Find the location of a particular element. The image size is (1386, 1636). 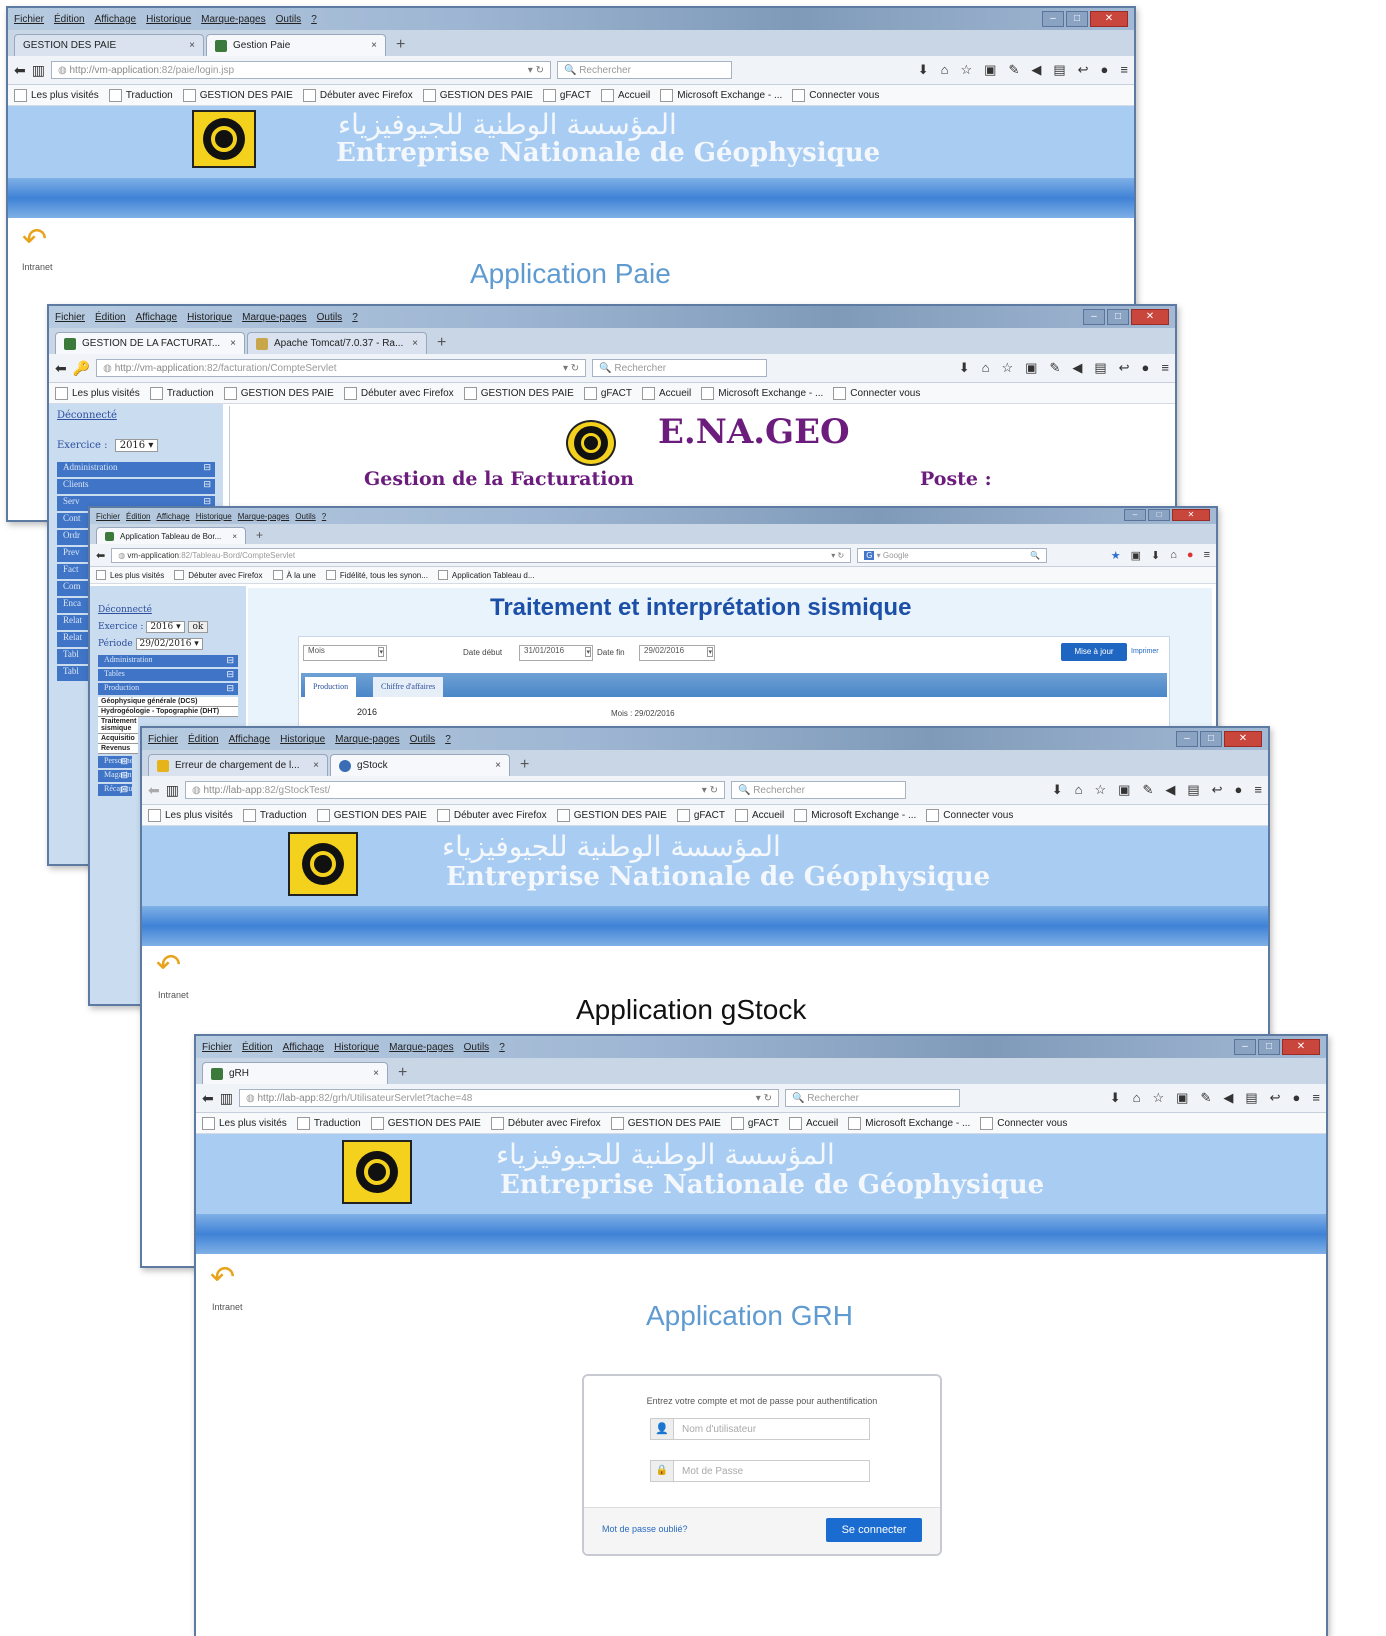

sidebar-item-stub: Récapitu is located at coordinates (115, 790).